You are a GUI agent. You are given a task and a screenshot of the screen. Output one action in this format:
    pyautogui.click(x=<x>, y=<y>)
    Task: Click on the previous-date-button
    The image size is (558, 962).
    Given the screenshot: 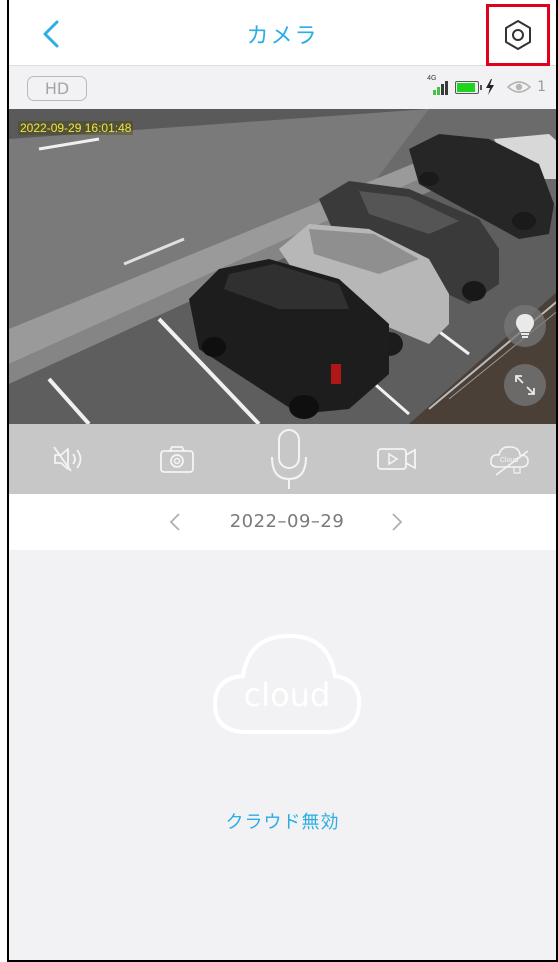 What is the action you would take?
    pyautogui.click(x=175, y=522)
    